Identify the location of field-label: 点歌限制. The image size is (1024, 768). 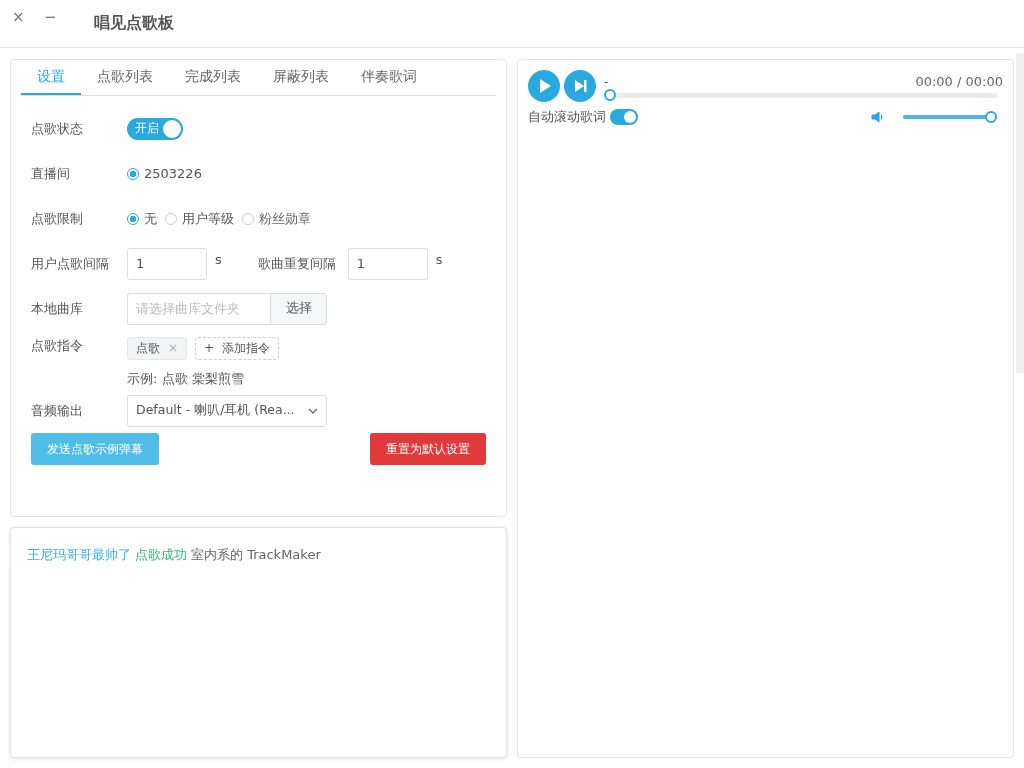
(57, 218).